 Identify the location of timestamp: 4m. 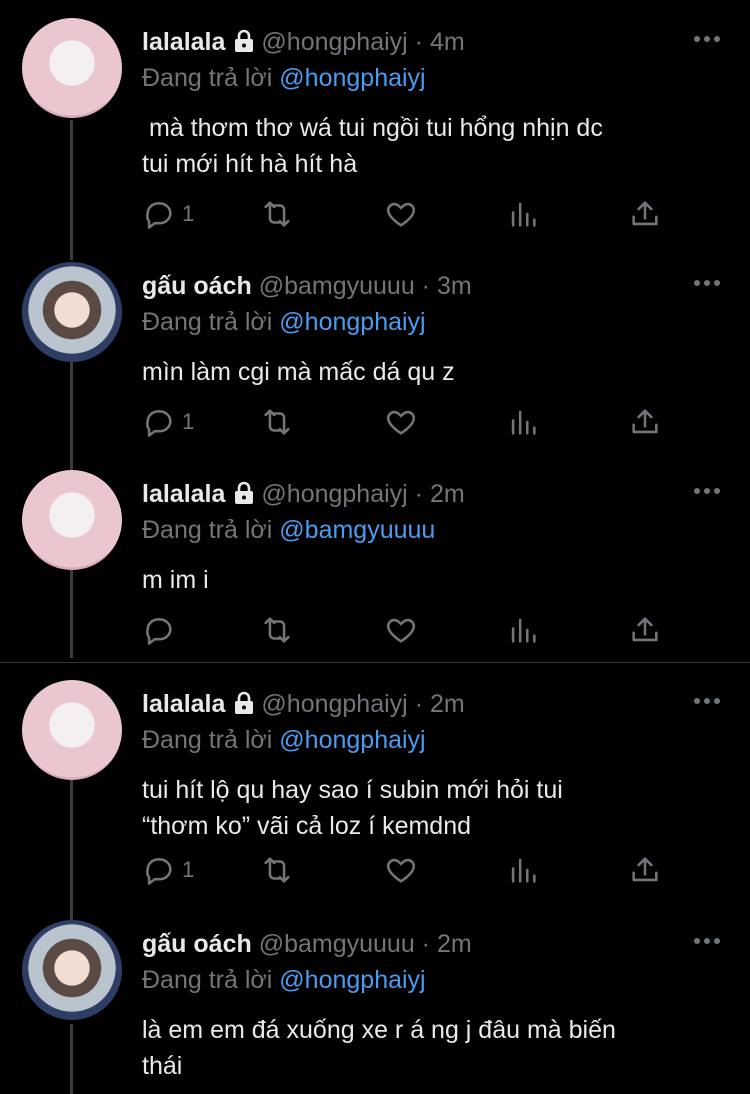
(447, 42).